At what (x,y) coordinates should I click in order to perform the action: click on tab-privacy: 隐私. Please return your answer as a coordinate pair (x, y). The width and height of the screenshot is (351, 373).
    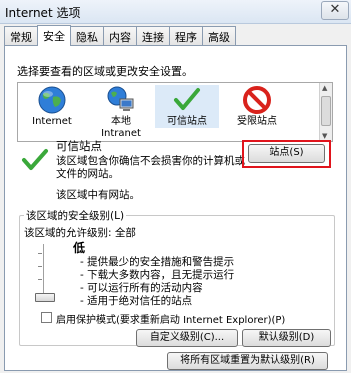
    Looking at the image, I should click on (87, 35).